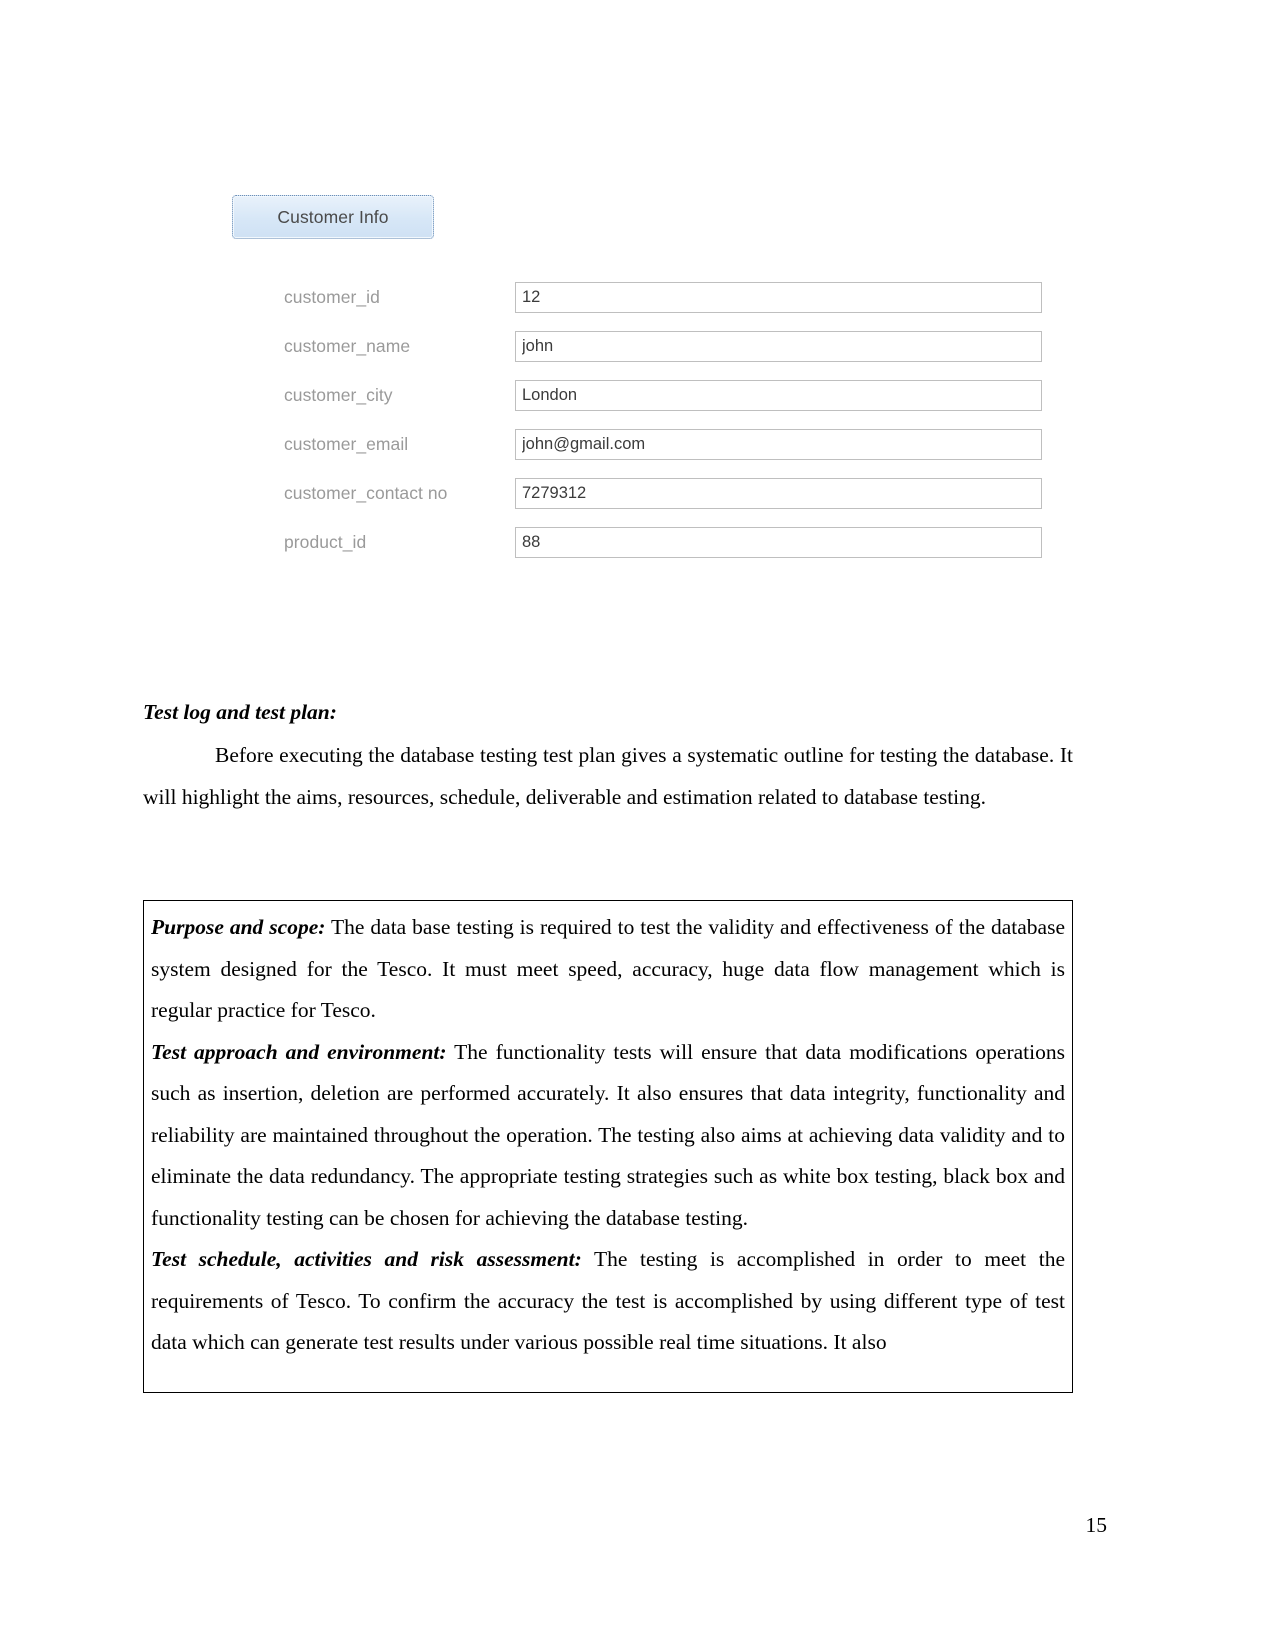 This screenshot has height=1650, width=1275. Describe the element at coordinates (347, 346) in the screenshot. I see `label-customer-name: customer_name` at that location.